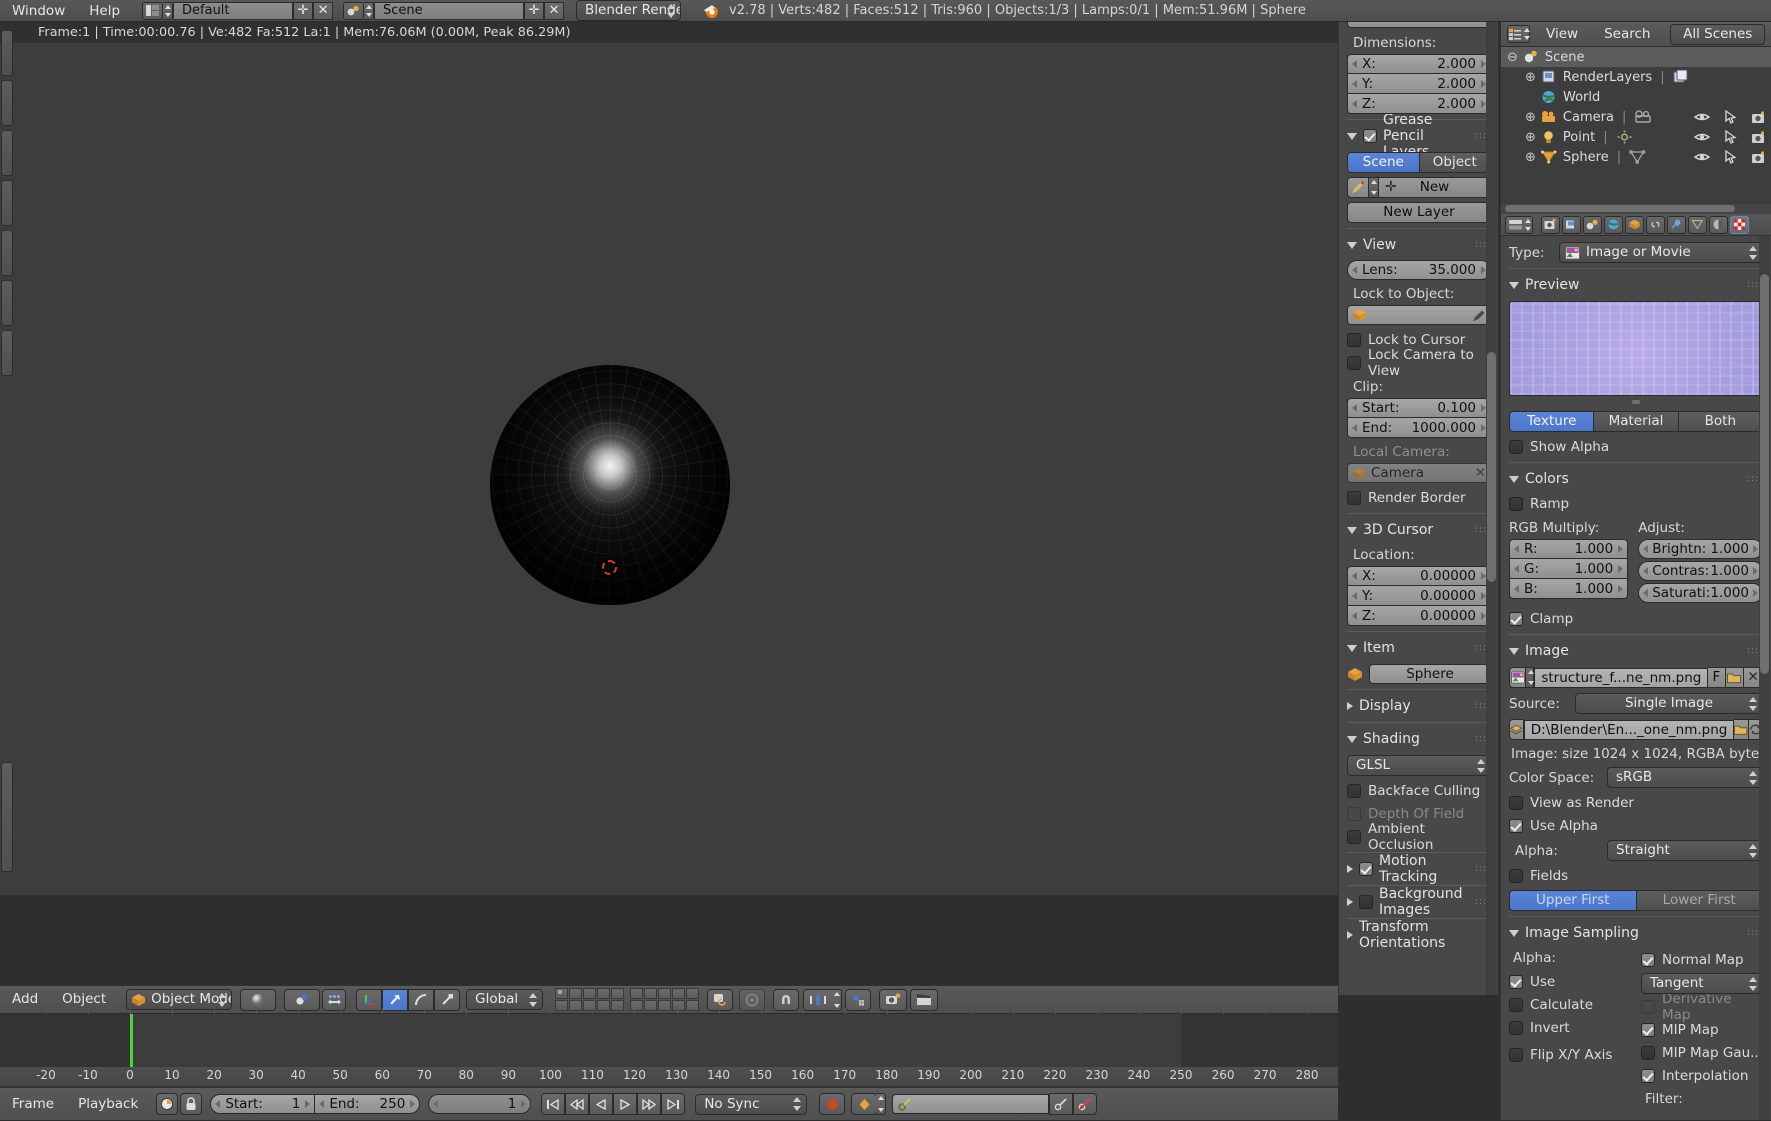  I want to click on image-filepath-field: D:\Blender\En..._one_nm.png, so click(1629, 729).